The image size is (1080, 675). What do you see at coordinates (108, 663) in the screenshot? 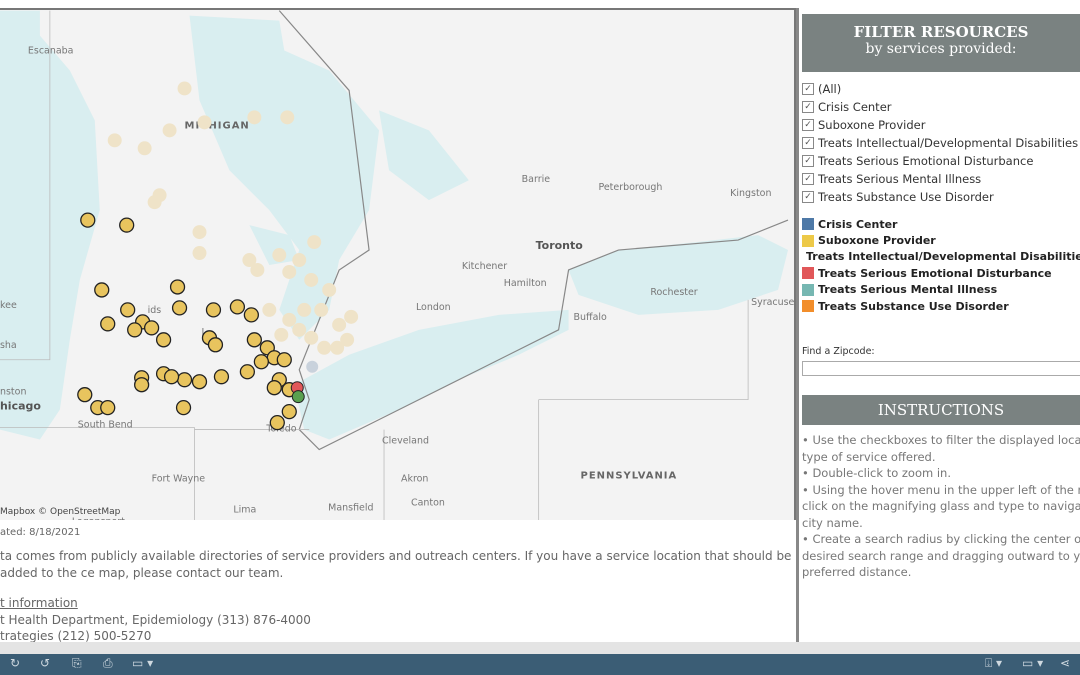
I see `pause-icon: ⎙` at bounding box center [108, 663].